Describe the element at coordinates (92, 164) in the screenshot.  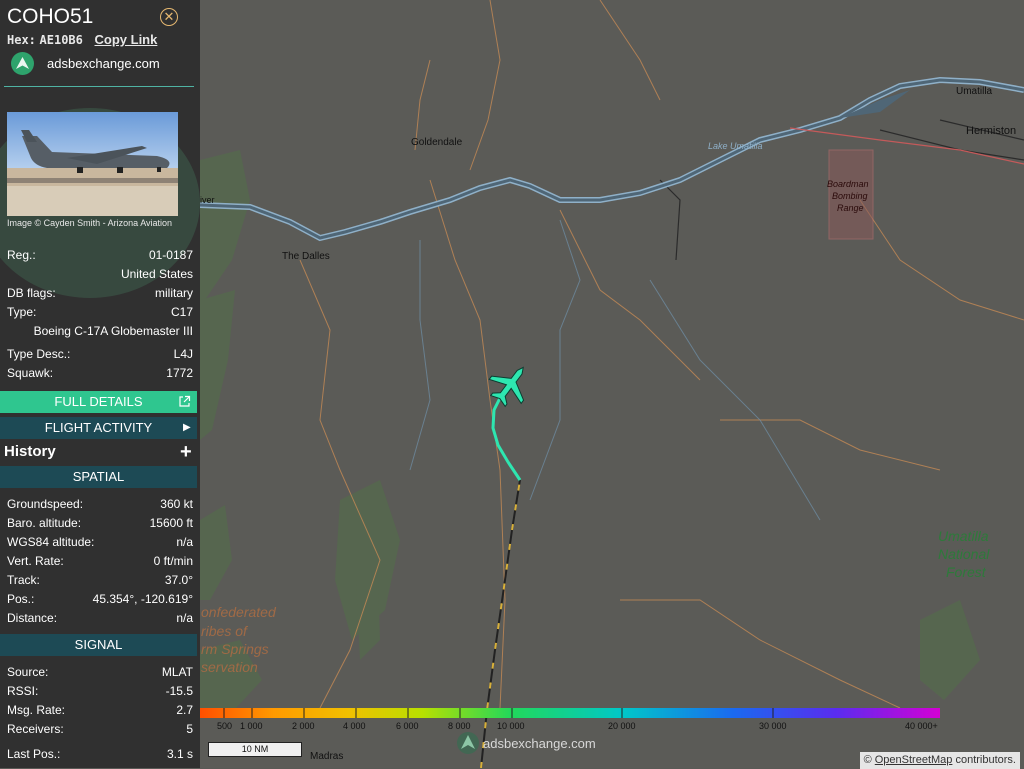
I see `aircraft-photo` at that location.